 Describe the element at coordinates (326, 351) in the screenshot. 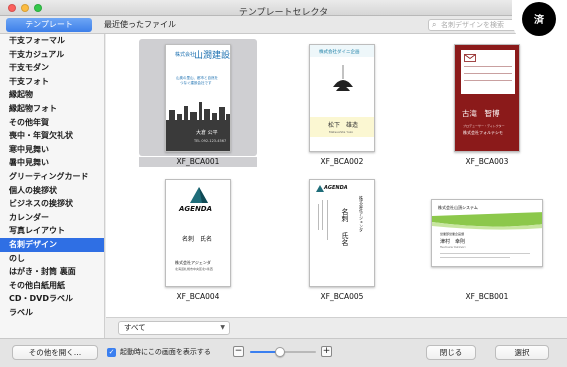

I see `zoom-in-icon: +` at that location.